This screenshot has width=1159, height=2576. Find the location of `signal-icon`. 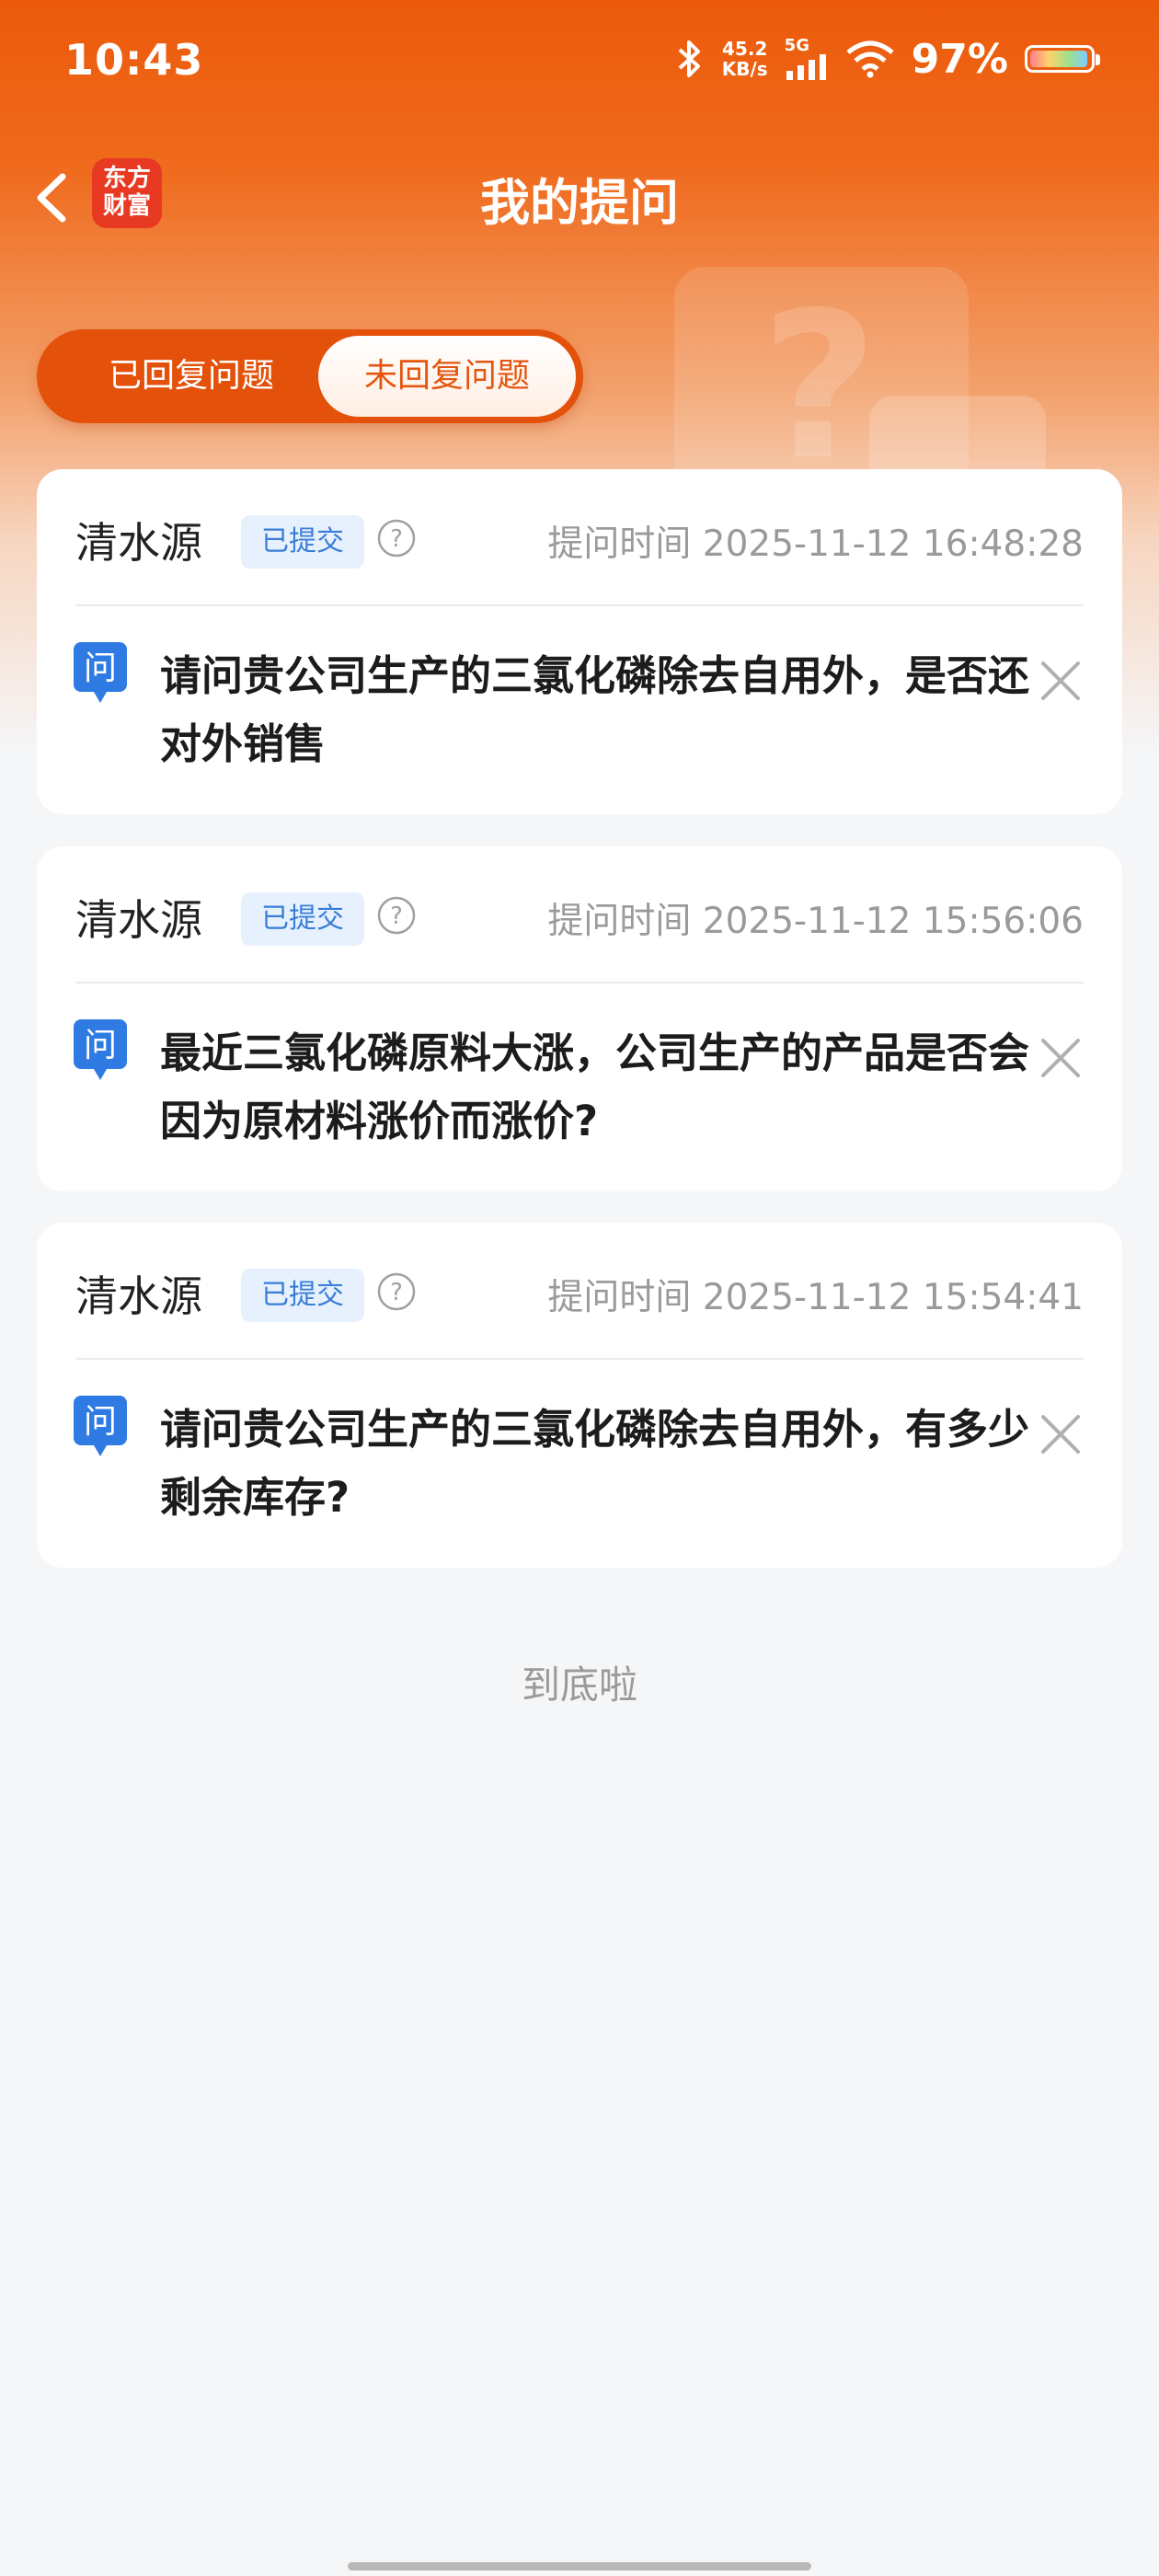

signal-icon is located at coordinates (806, 67).